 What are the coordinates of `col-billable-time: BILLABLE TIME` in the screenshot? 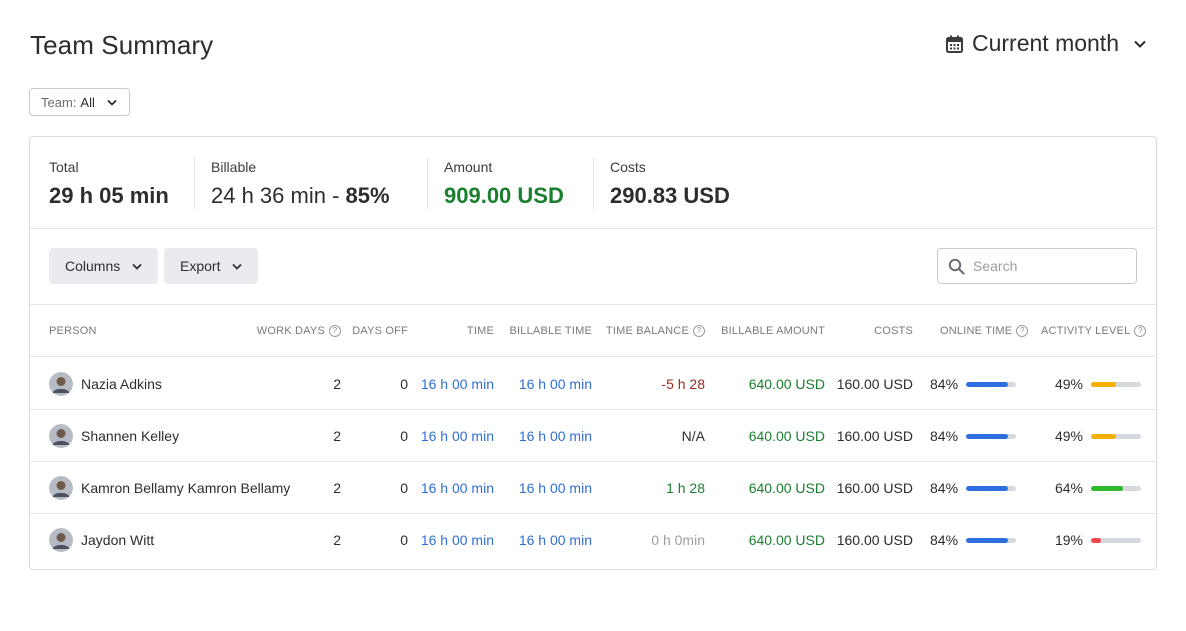 It's located at (543, 331).